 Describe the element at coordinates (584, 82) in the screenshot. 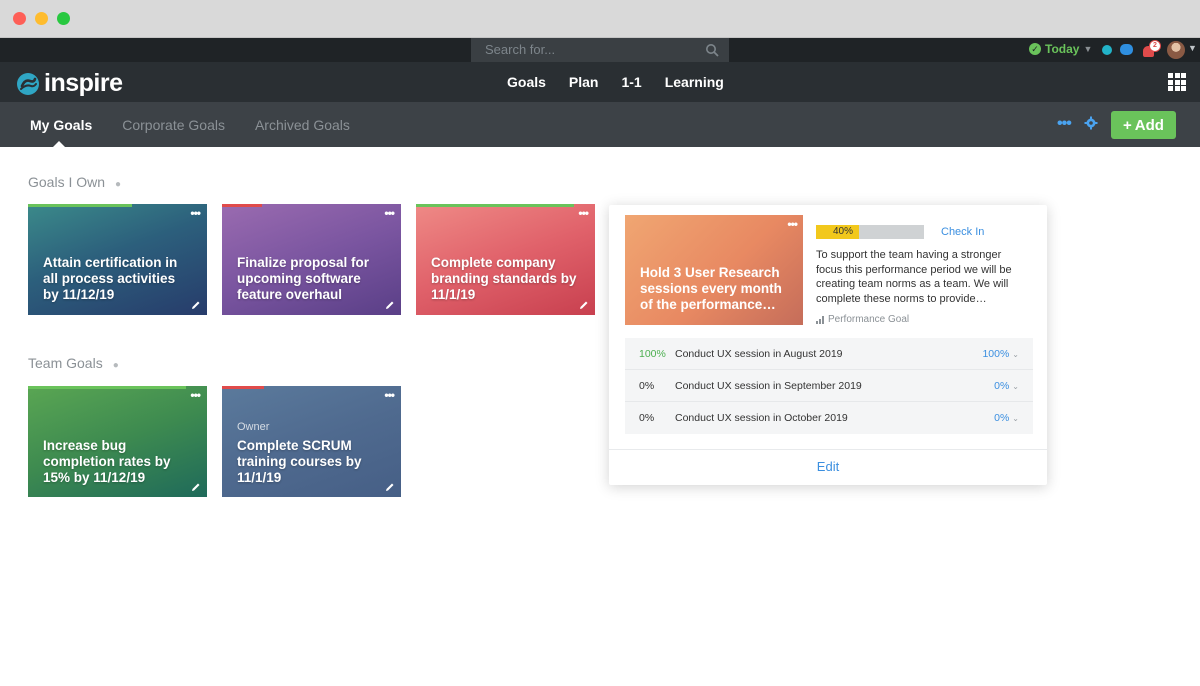

I see `nav-plan: Plan` at that location.